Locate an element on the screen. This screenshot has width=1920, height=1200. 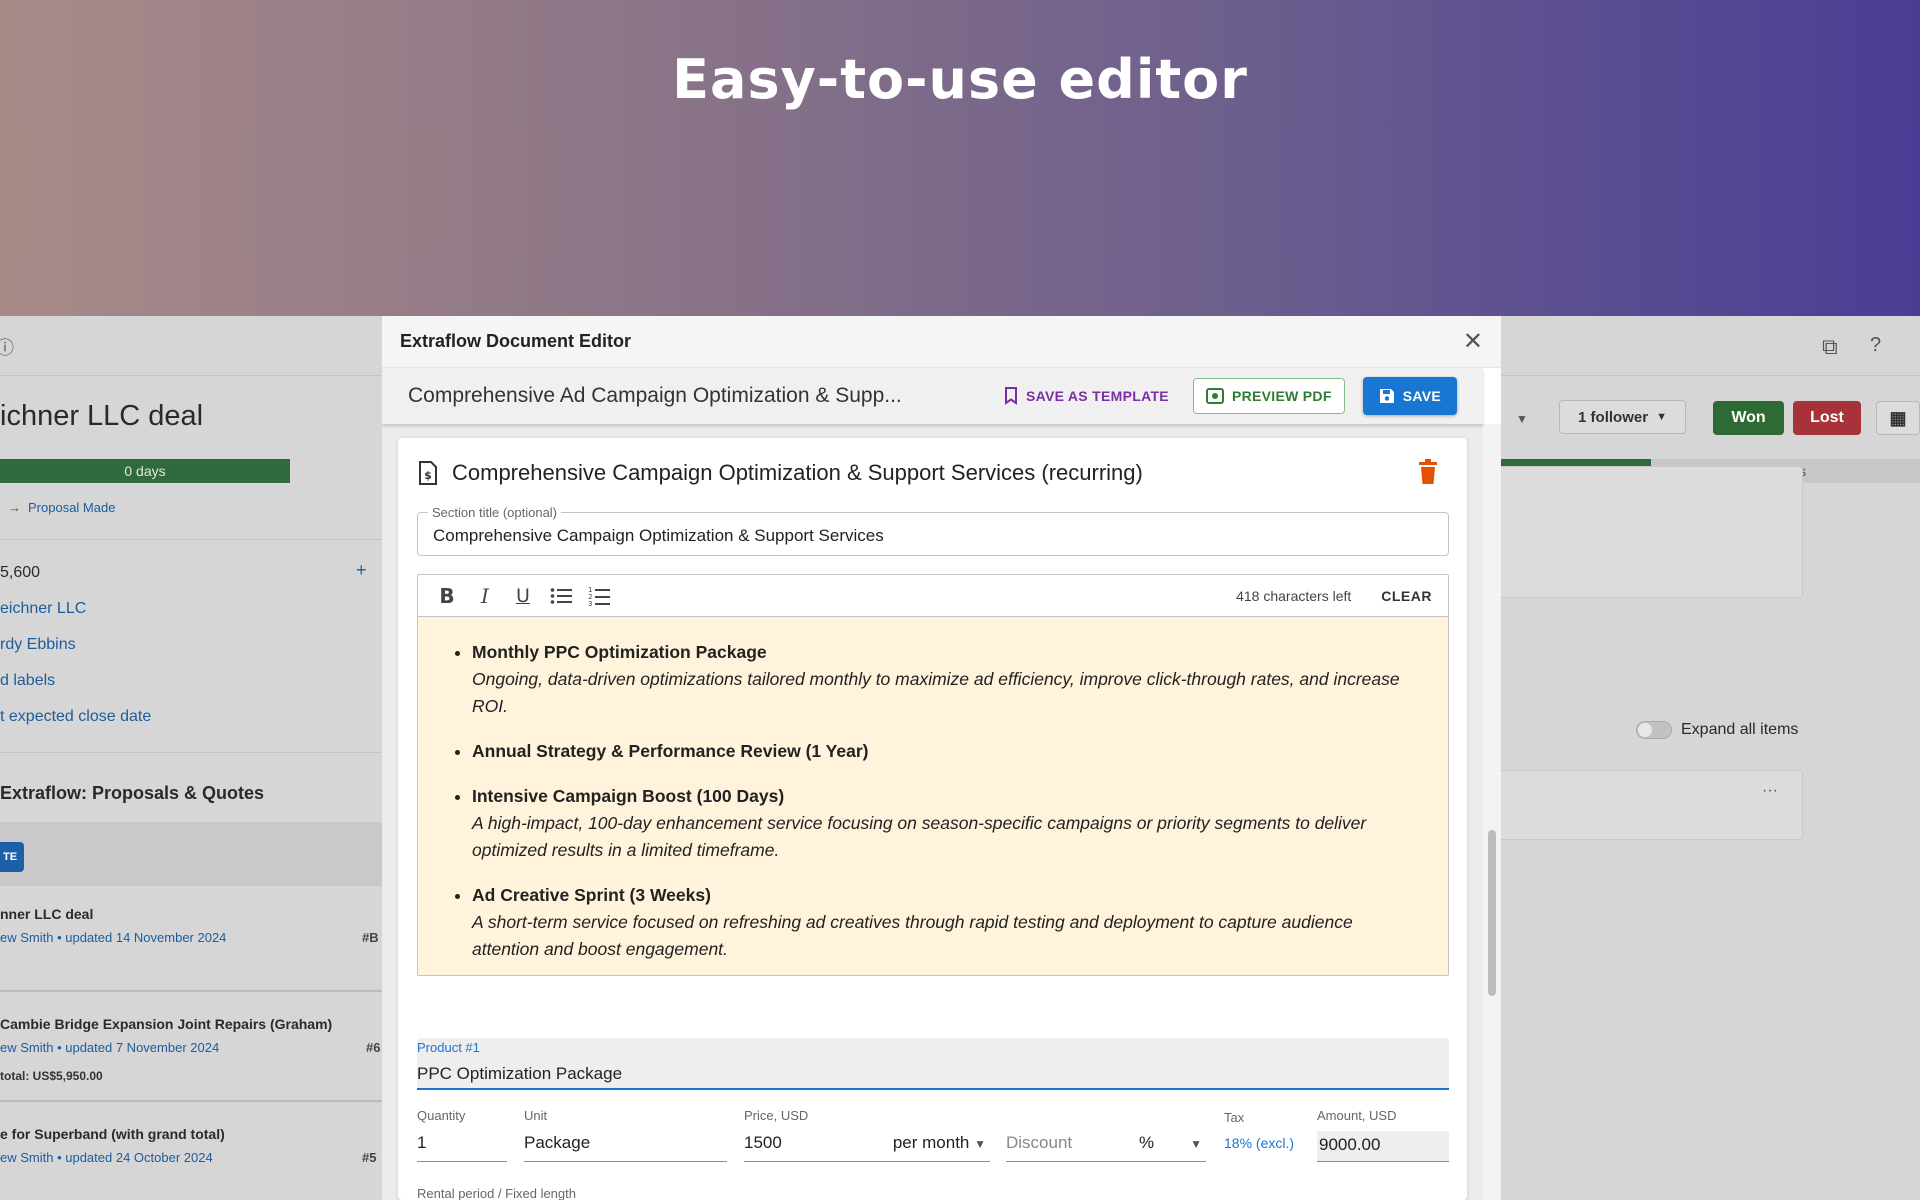
info-icon: ⓘ is located at coordinates (7, 347).